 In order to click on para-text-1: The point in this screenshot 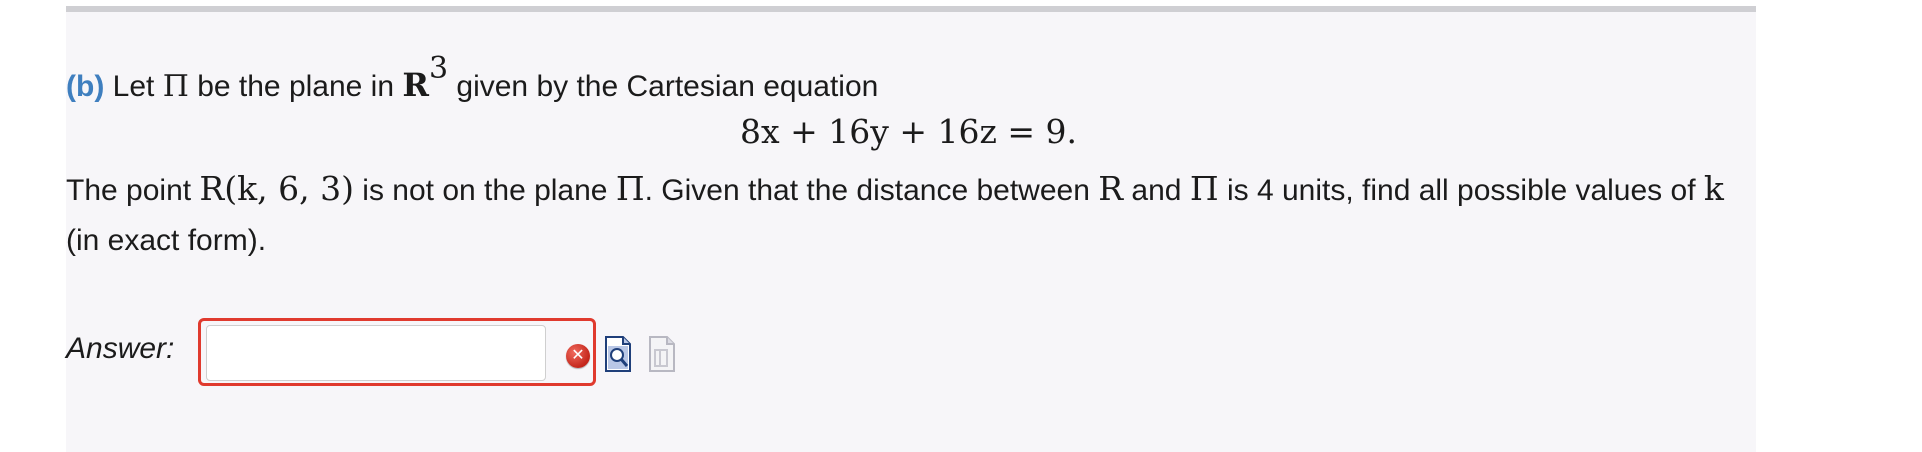, I will do `click(133, 190)`.